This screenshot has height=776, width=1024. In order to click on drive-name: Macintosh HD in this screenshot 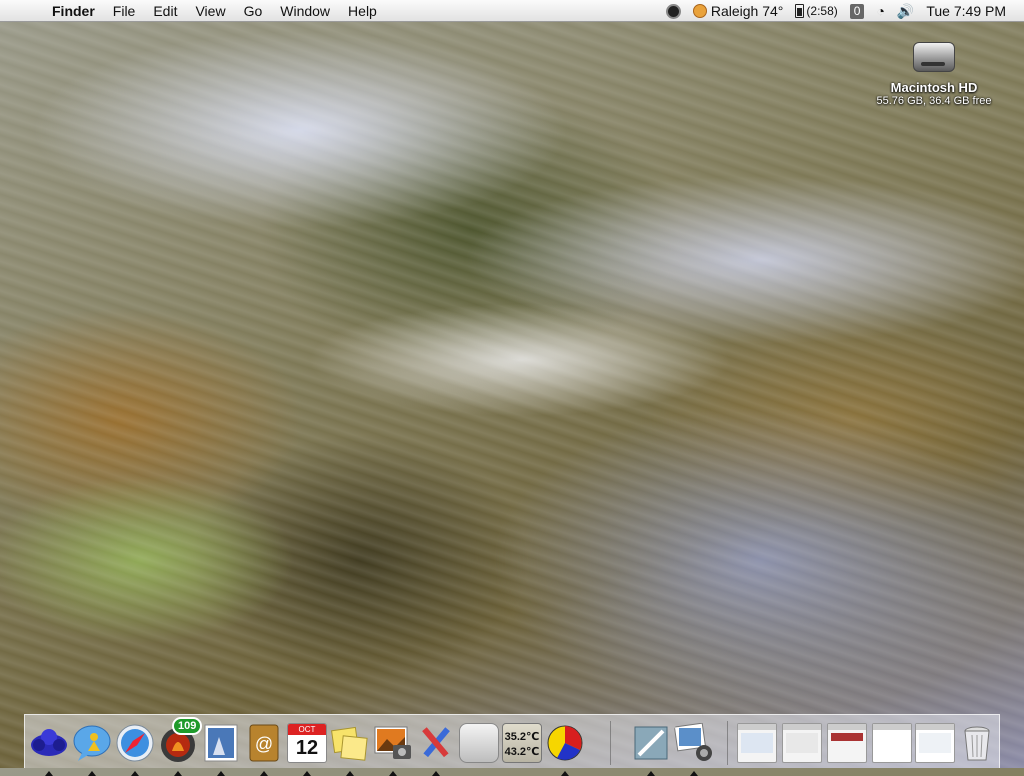, I will do `click(934, 87)`.